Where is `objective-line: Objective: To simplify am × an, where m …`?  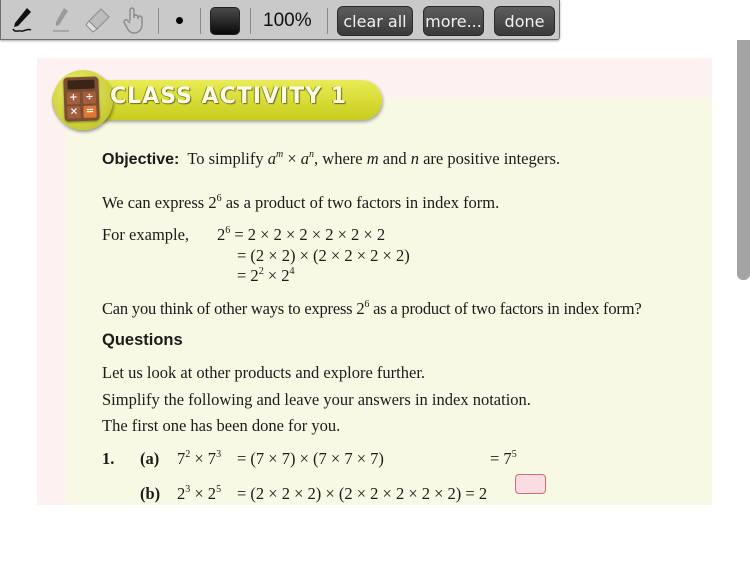
objective-line: Objective: To simplify am × an, where m … is located at coordinates (331, 158).